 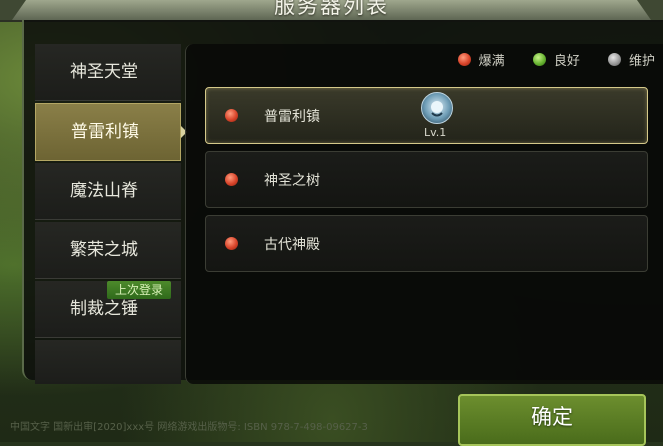 What do you see at coordinates (292, 245) in the screenshot?
I see `server-name: 古代神殿` at bounding box center [292, 245].